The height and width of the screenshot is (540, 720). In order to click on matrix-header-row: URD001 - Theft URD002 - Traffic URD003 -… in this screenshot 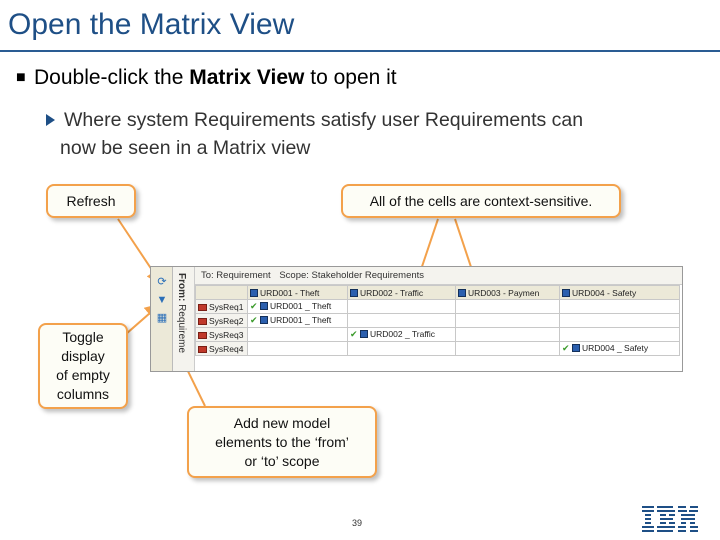, I will do `click(437, 292)`.